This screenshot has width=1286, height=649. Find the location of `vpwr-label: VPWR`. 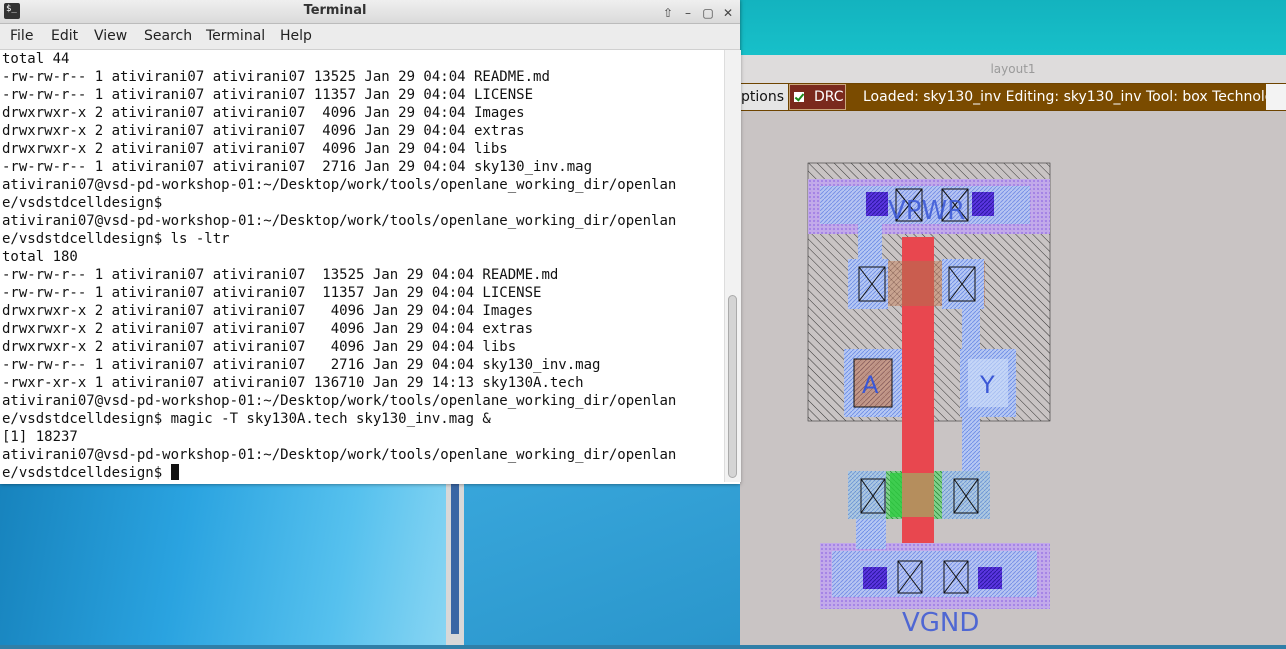

vpwr-label: VPWR is located at coordinates (926, 211).